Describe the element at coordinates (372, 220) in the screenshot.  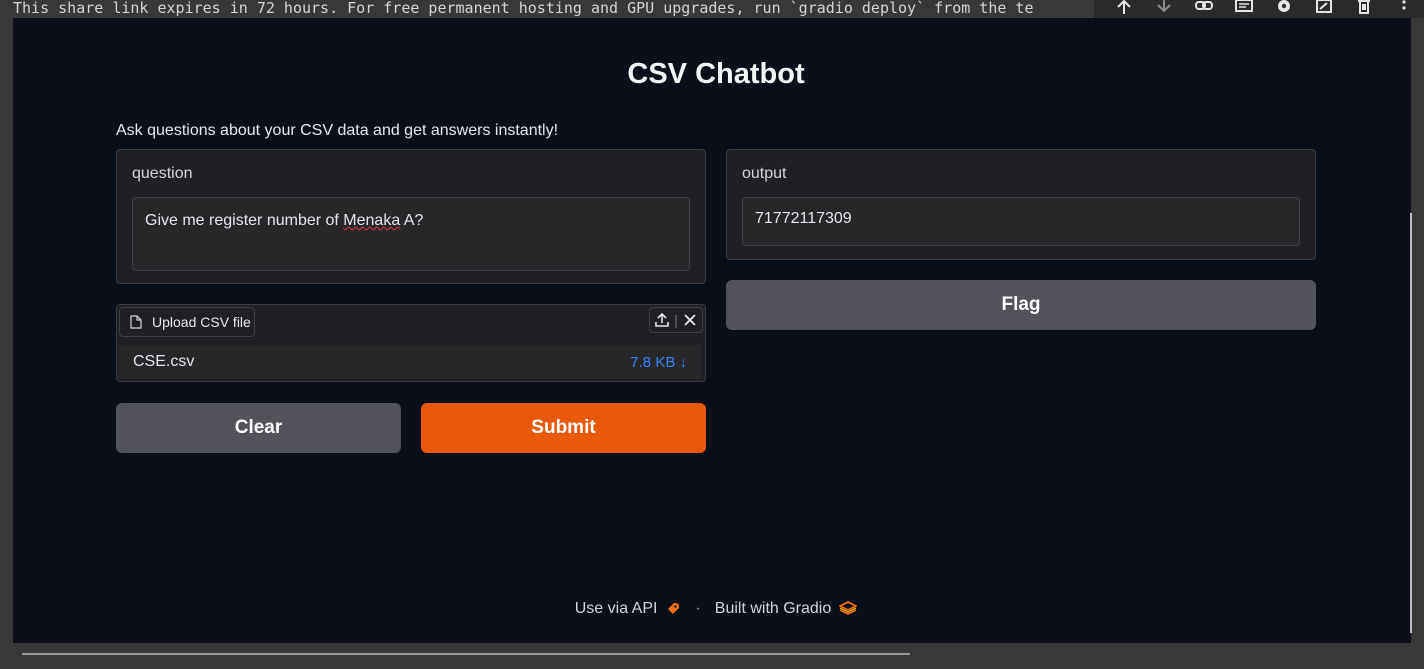
I see `question-text-misspelled: Menaka` at that location.